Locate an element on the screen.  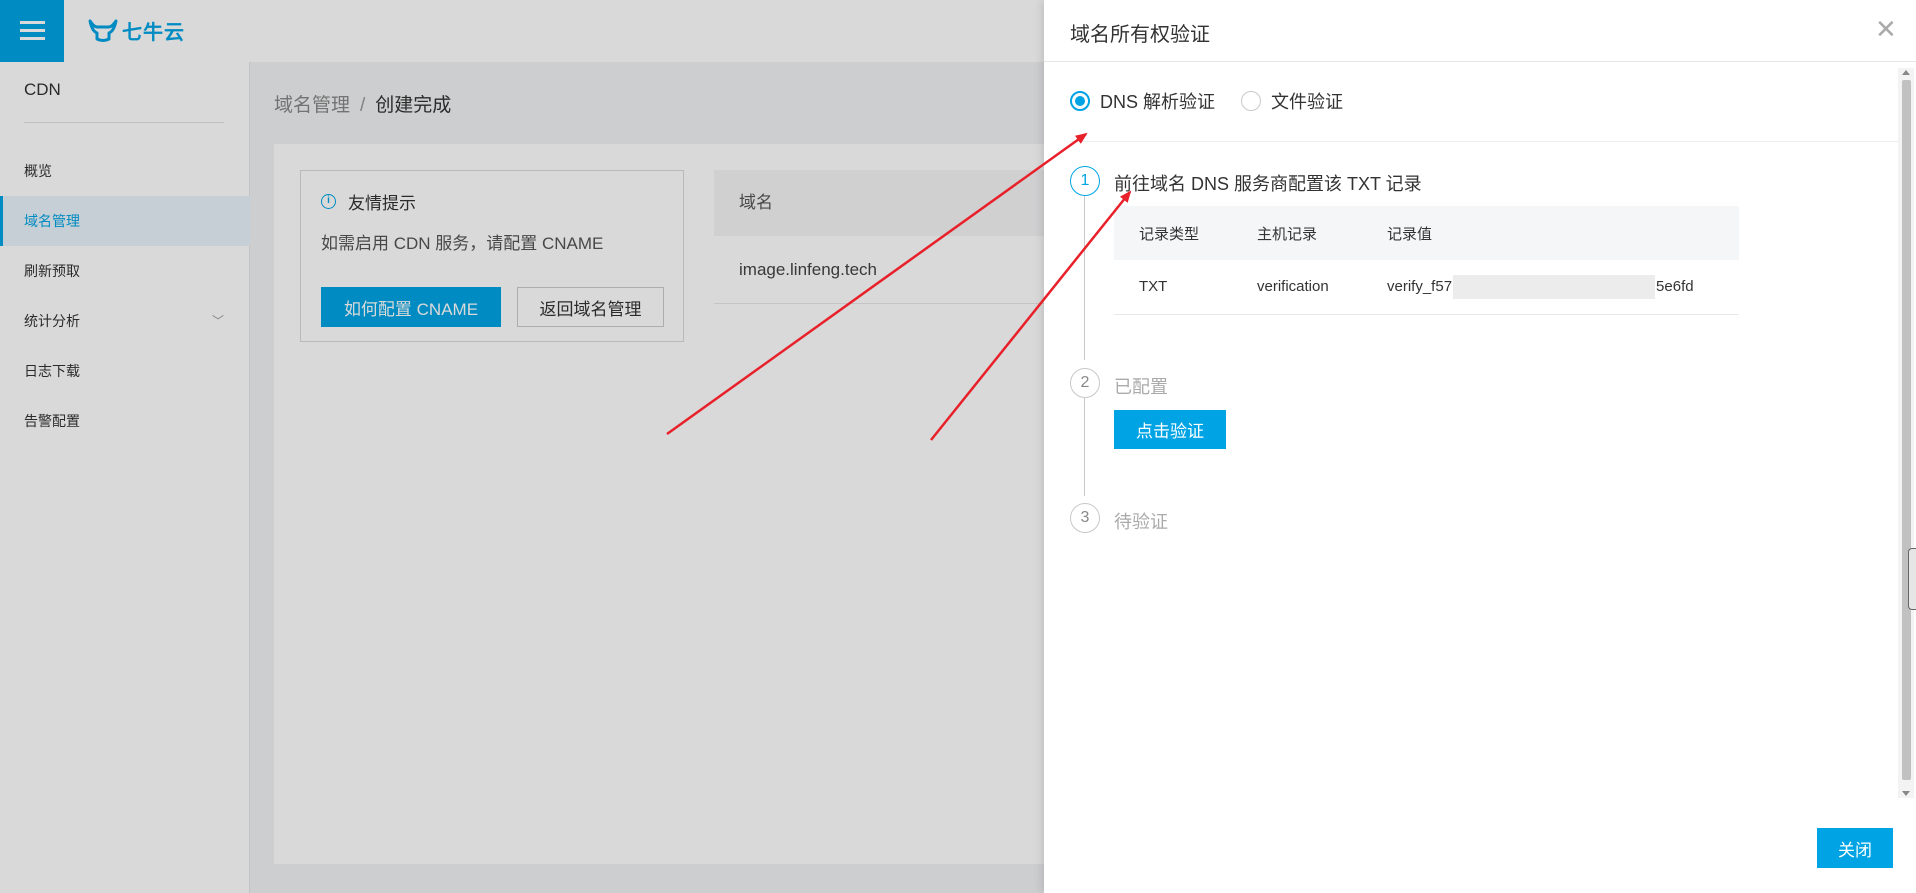
scrollbar-thumb is located at coordinates (1906, 430).